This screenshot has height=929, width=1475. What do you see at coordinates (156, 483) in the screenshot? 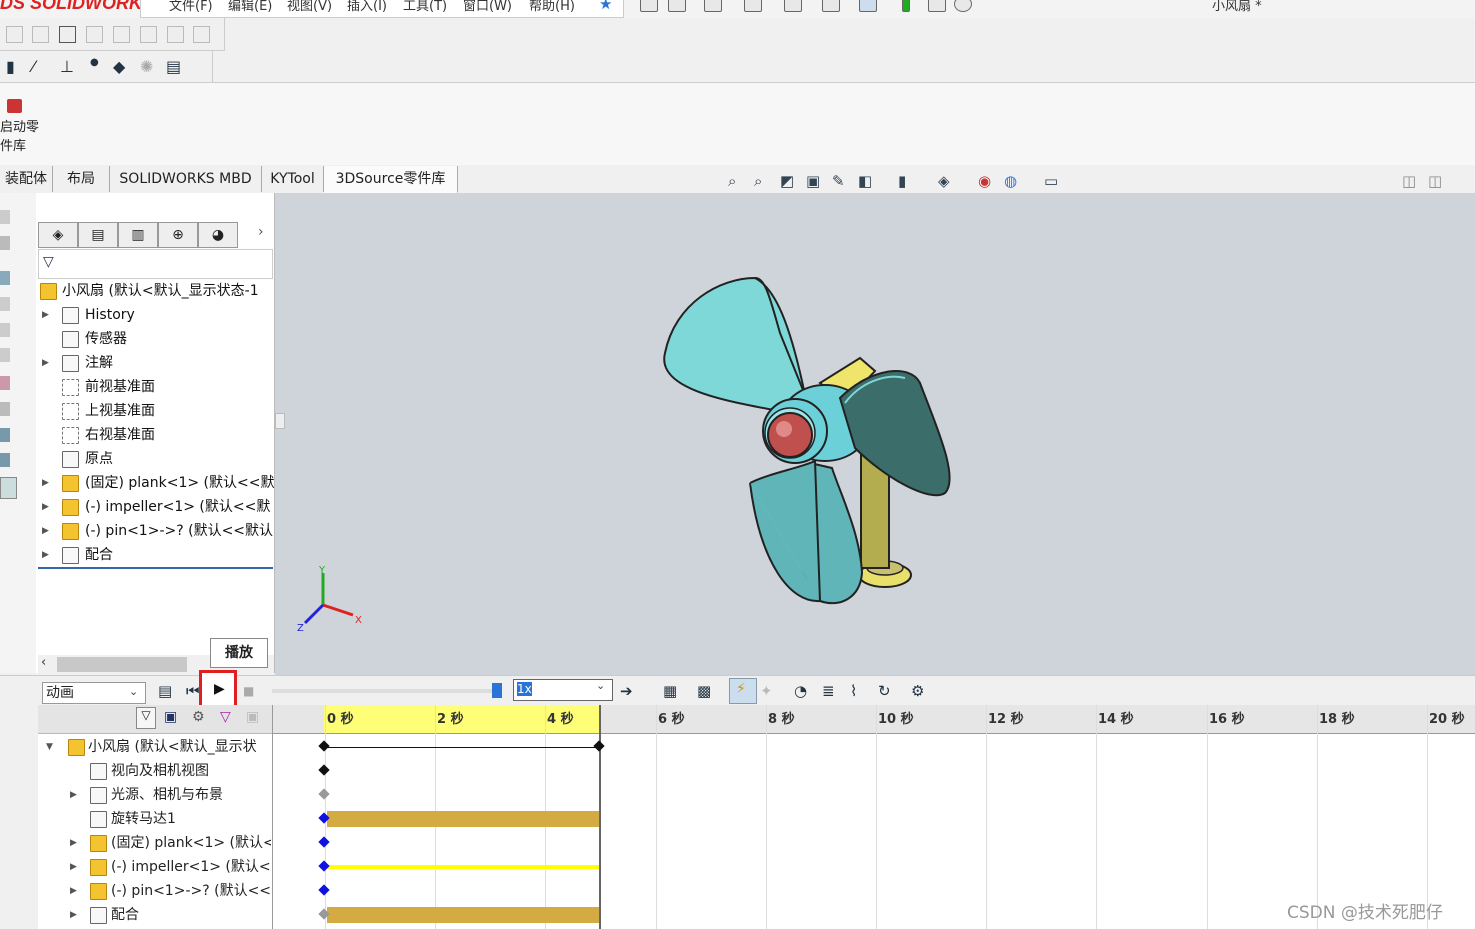
I see `tree-item: ▶ (固定) plank<1> (默认<<默` at bounding box center [156, 483].